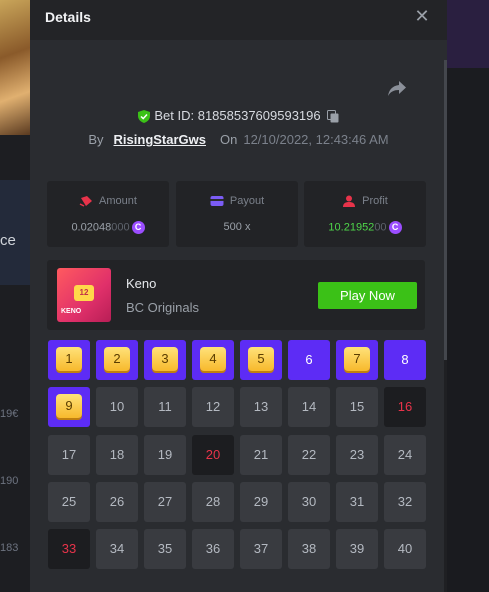  Describe the element at coordinates (9, 548) in the screenshot. I see `background-row-value: 183` at that location.